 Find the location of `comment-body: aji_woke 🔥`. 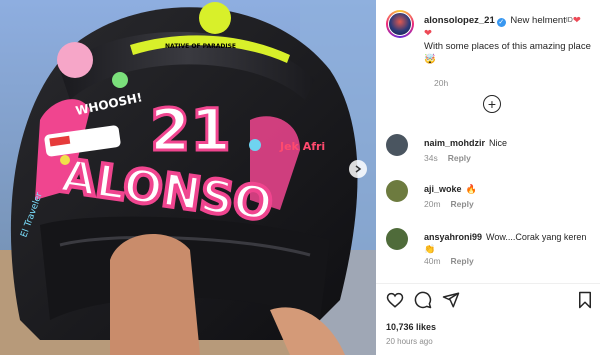

comment-body: aji_woke 🔥 is located at coordinates (450, 189).